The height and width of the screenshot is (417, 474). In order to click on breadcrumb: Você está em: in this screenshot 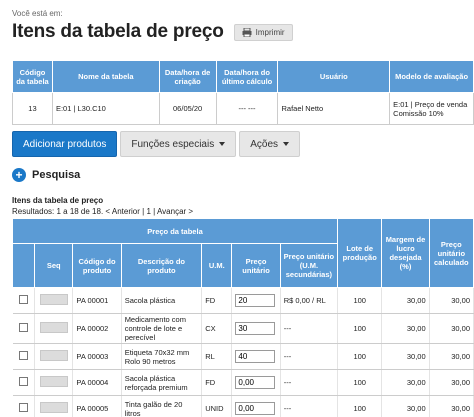, I will do `click(37, 13)`.